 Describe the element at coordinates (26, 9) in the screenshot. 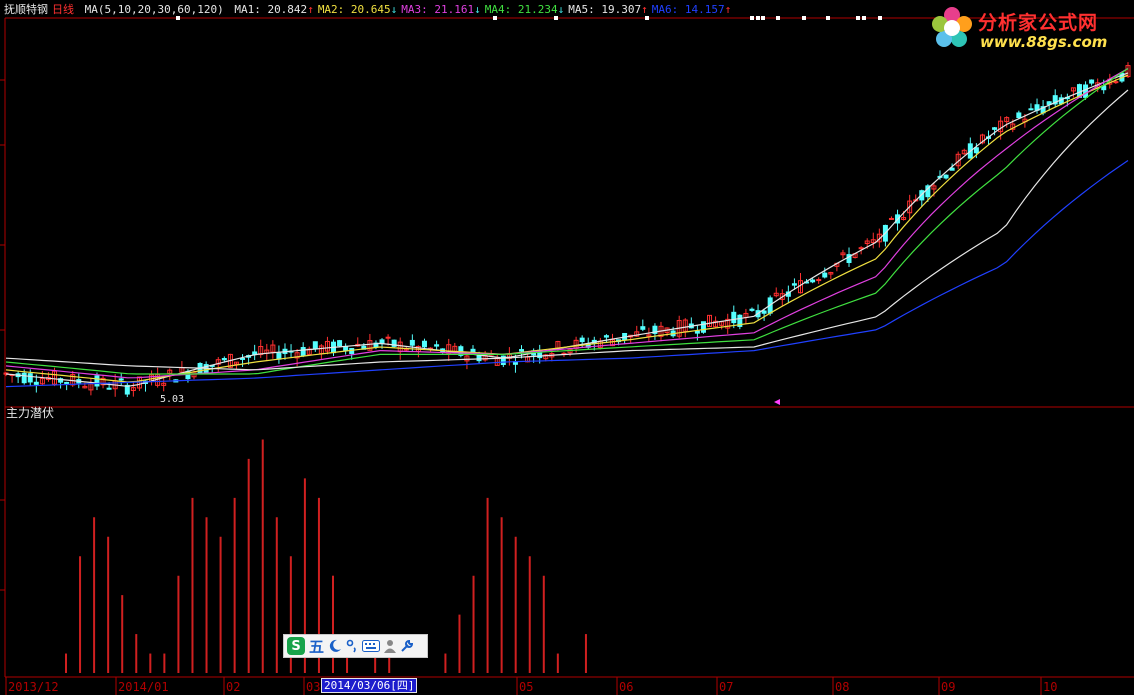

I see `stock-name: 抚顺特钢` at that location.